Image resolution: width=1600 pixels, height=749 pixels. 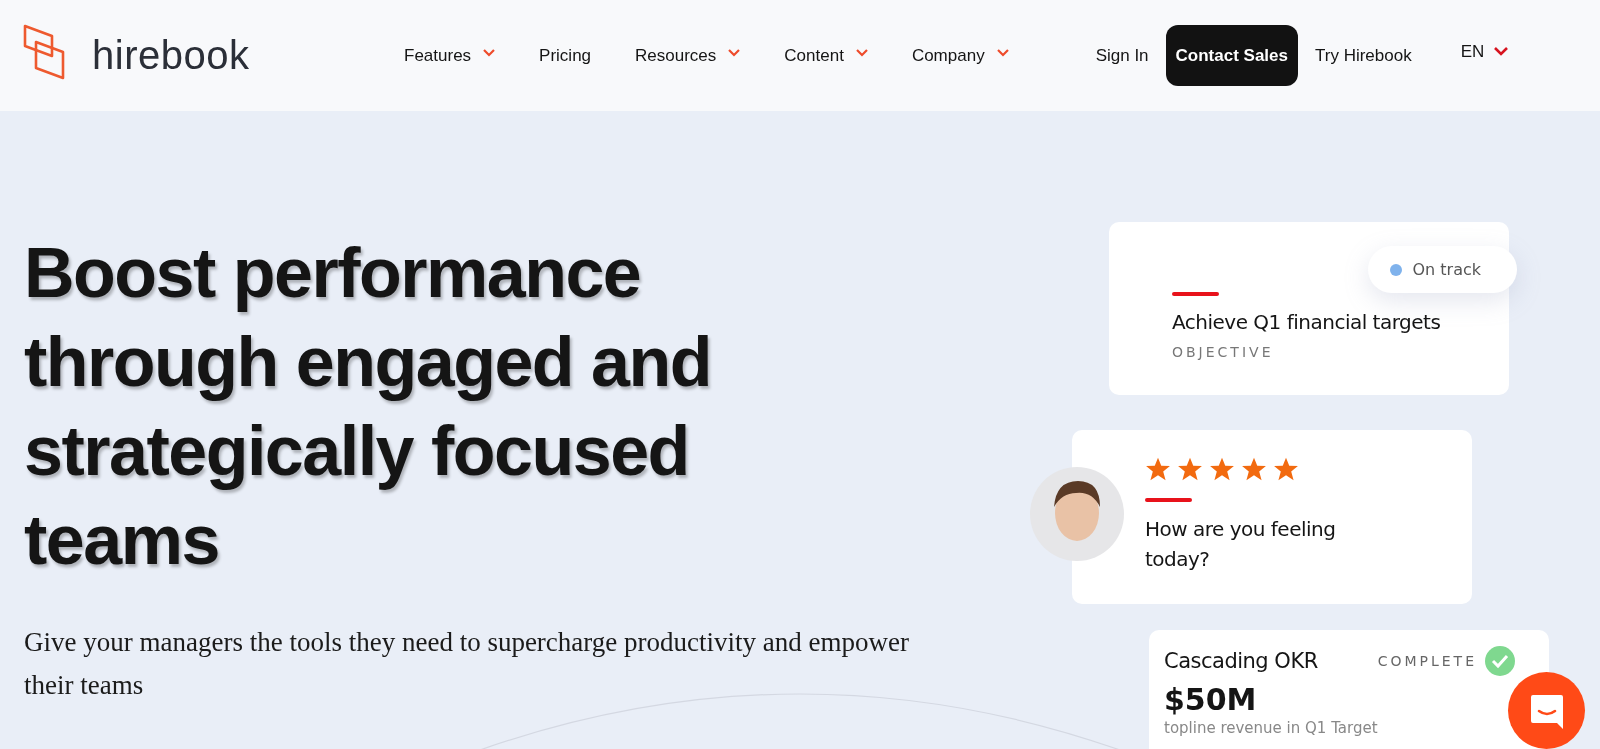 What do you see at coordinates (1231, 55) in the screenshot?
I see `contact-sales-button: Contact Sales` at bounding box center [1231, 55].